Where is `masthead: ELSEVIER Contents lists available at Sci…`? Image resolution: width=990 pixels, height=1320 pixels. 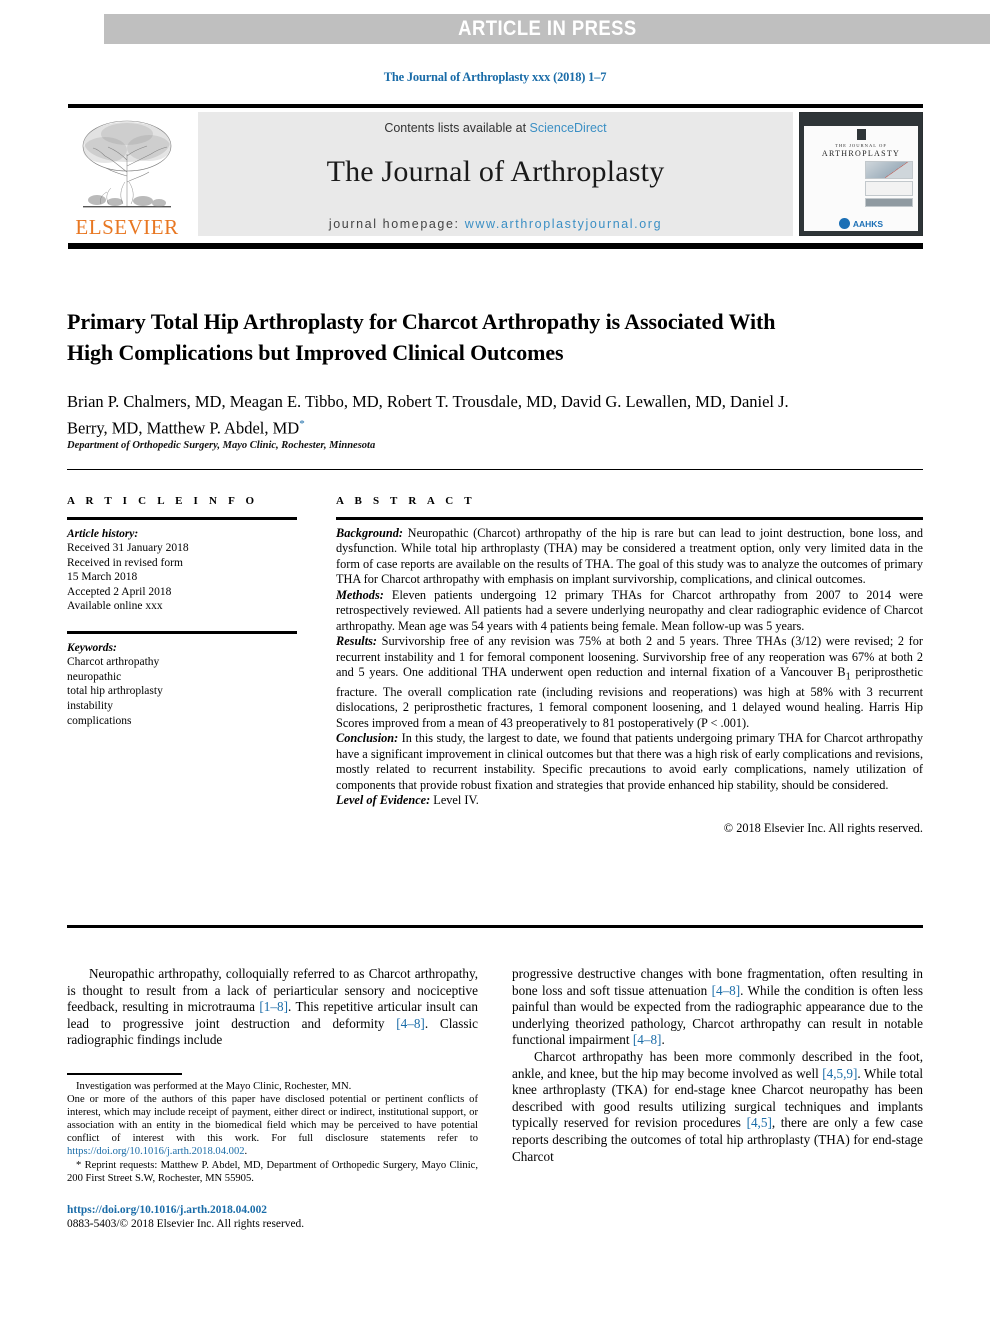 masthead: ELSEVIER Contents lists available at Sci… is located at coordinates (495, 174).